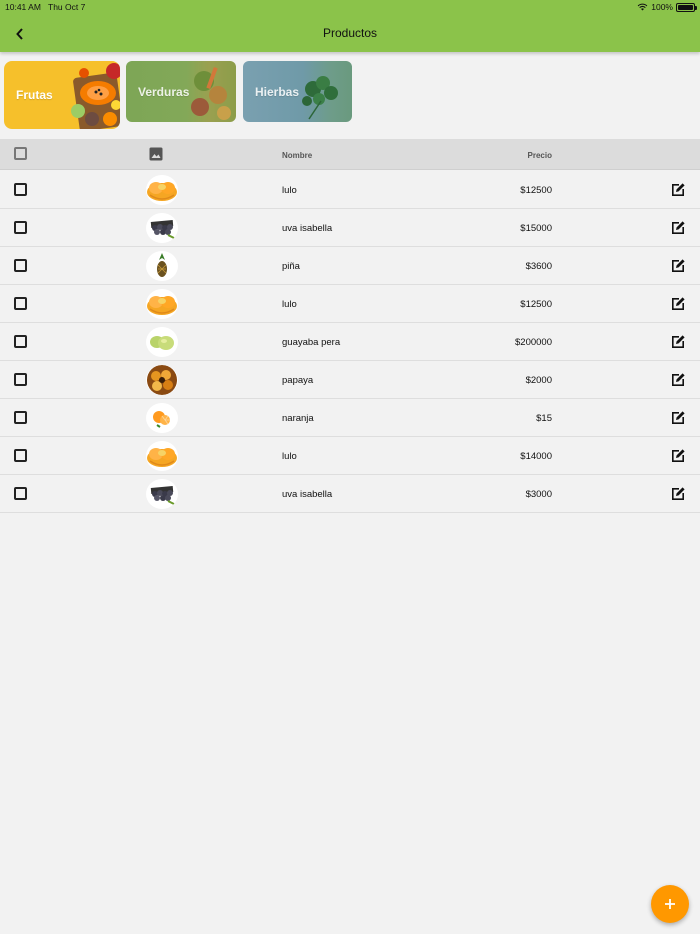 The width and height of the screenshot is (700, 934). What do you see at coordinates (533, 342) in the screenshot?
I see `product-price: $200000` at bounding box center [533, 342].